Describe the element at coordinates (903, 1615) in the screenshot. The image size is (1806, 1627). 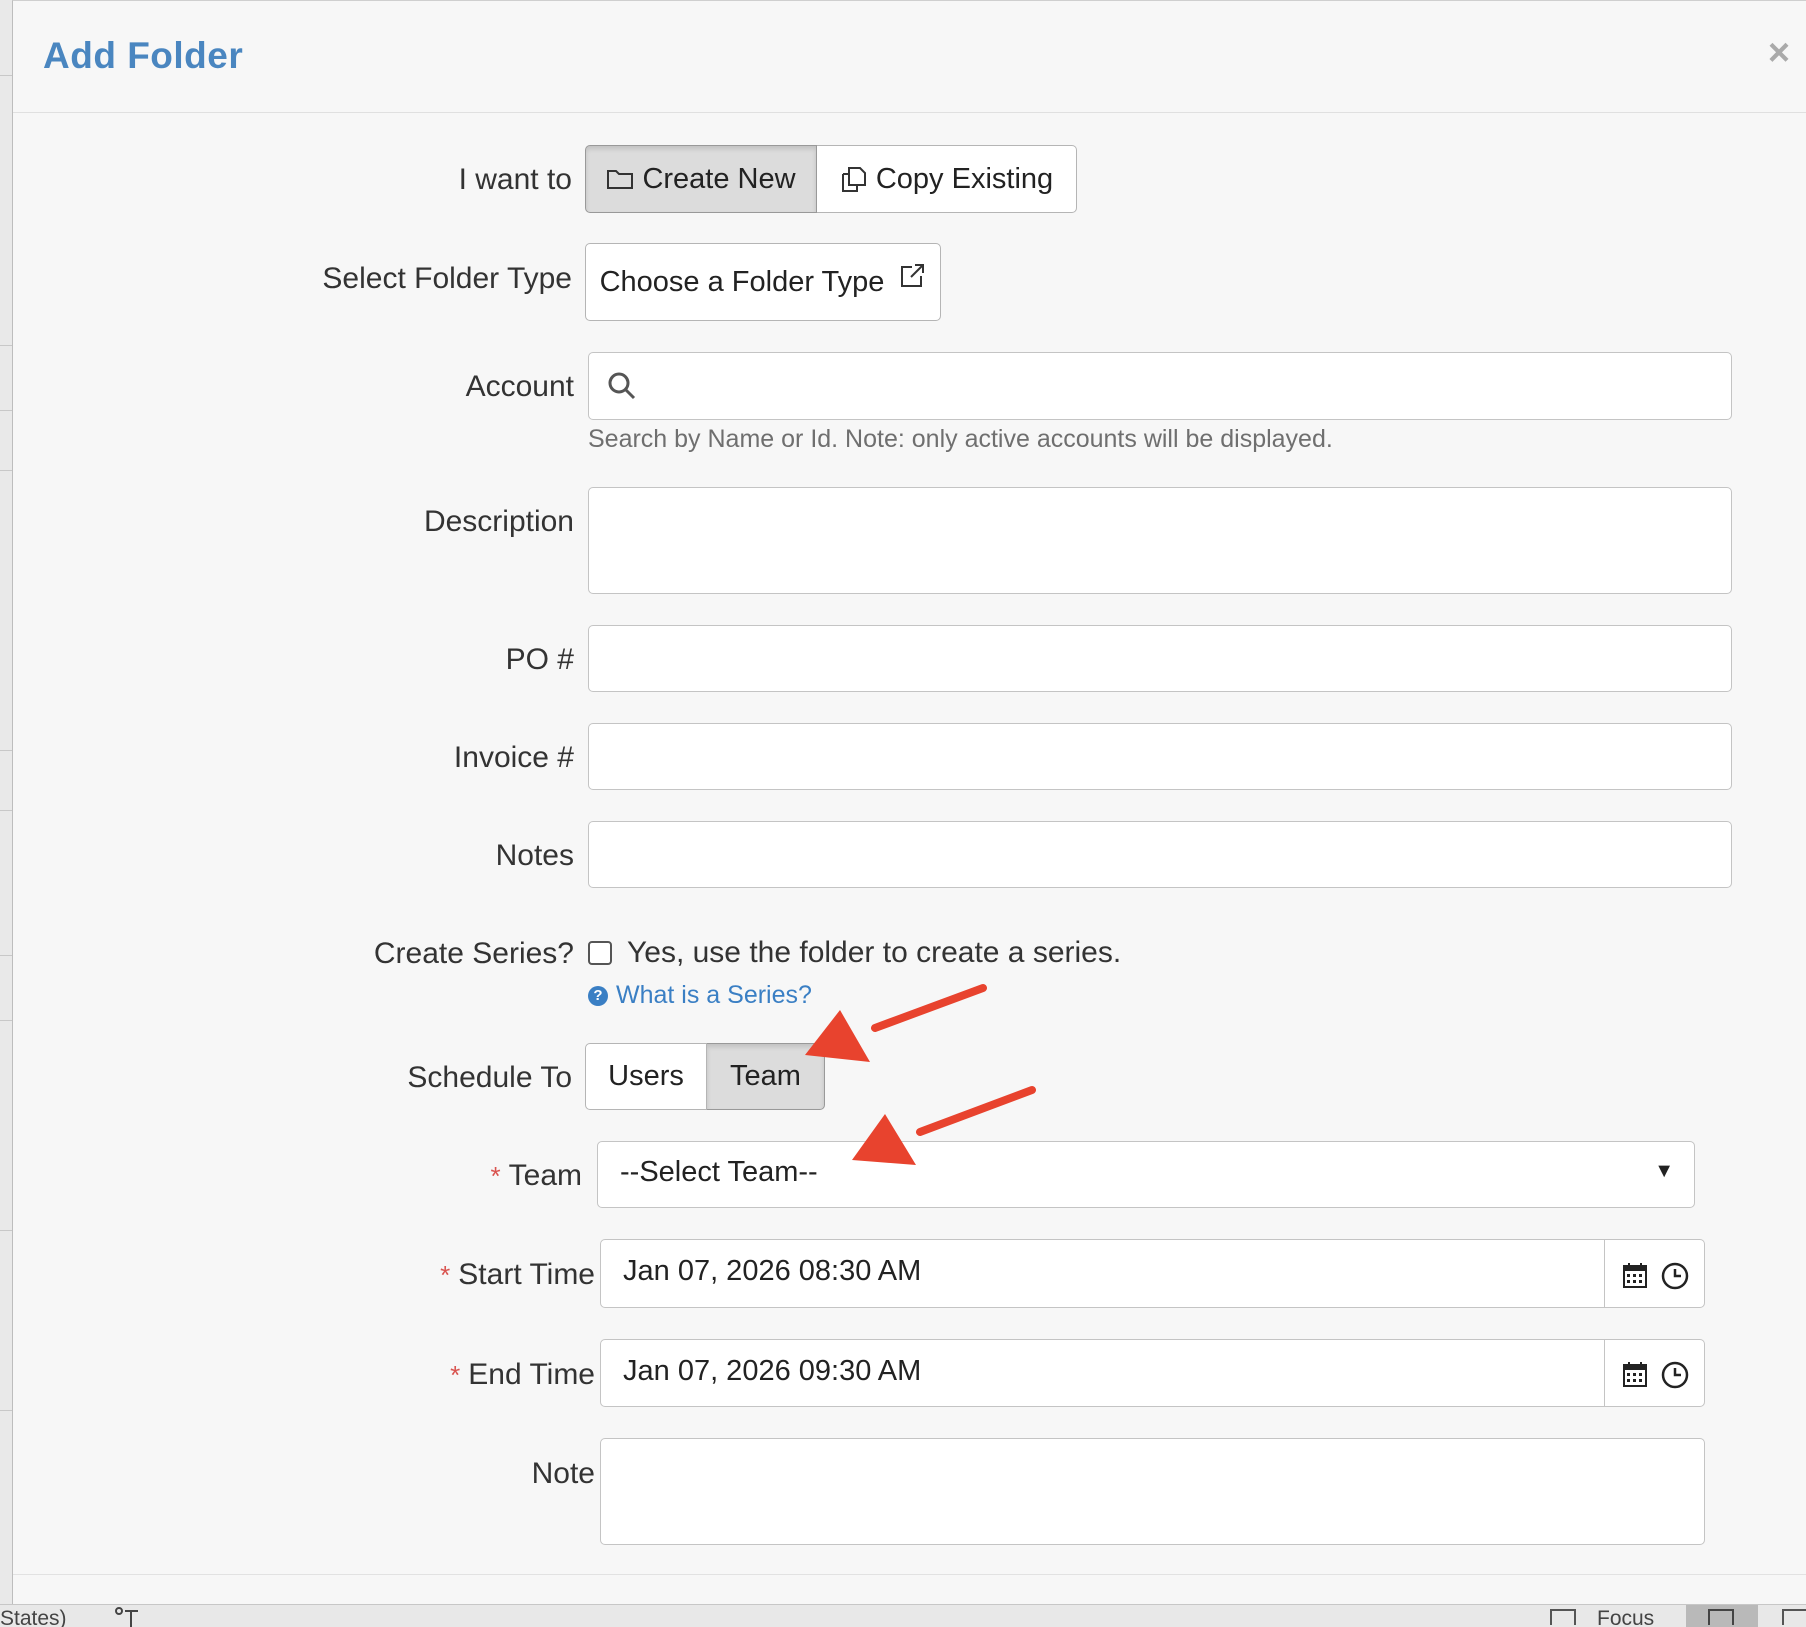
I see `background-status-bar: States) Focus` at that location.